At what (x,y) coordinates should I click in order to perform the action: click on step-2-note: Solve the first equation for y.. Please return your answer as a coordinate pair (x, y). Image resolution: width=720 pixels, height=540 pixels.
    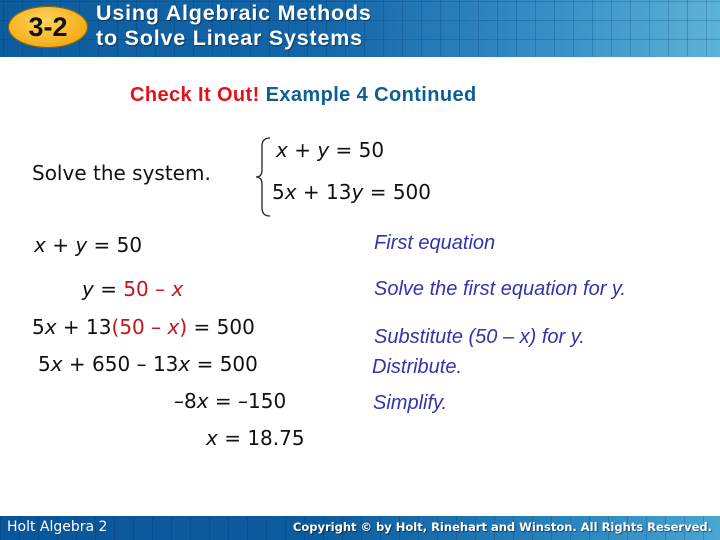
    Looking at the image, I should click on (500, 289).